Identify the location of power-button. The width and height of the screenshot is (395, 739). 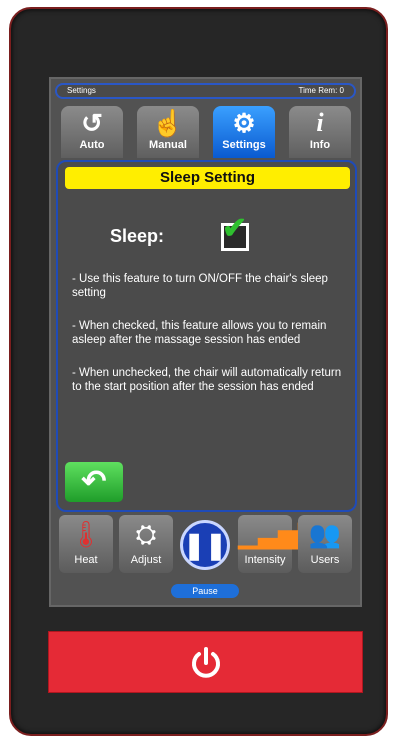
(205, 662).